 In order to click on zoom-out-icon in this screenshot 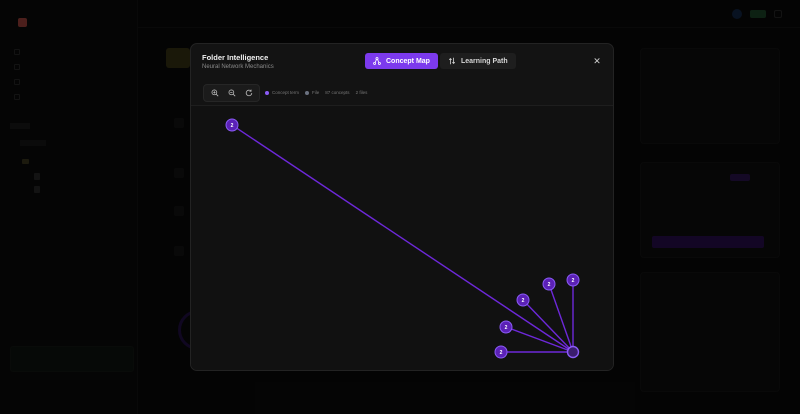, I will do `click(231, 93)`.